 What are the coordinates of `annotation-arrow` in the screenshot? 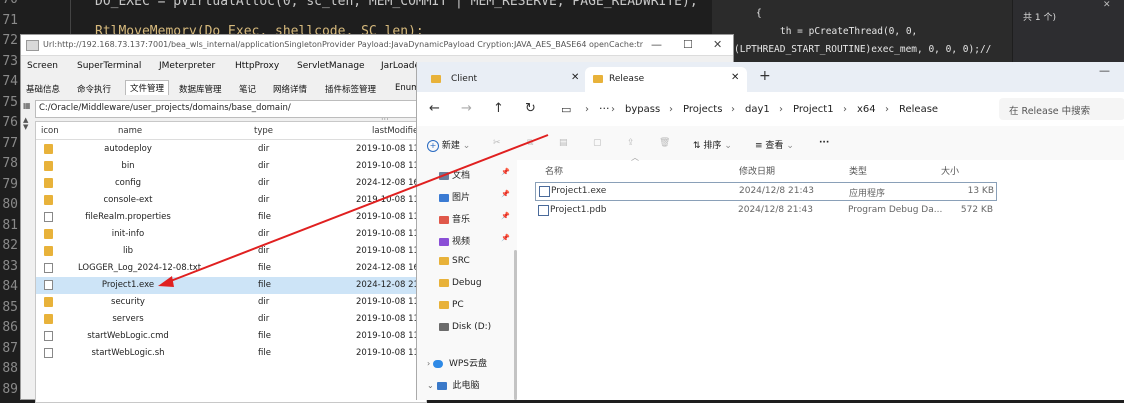 It's located at (353, 210).